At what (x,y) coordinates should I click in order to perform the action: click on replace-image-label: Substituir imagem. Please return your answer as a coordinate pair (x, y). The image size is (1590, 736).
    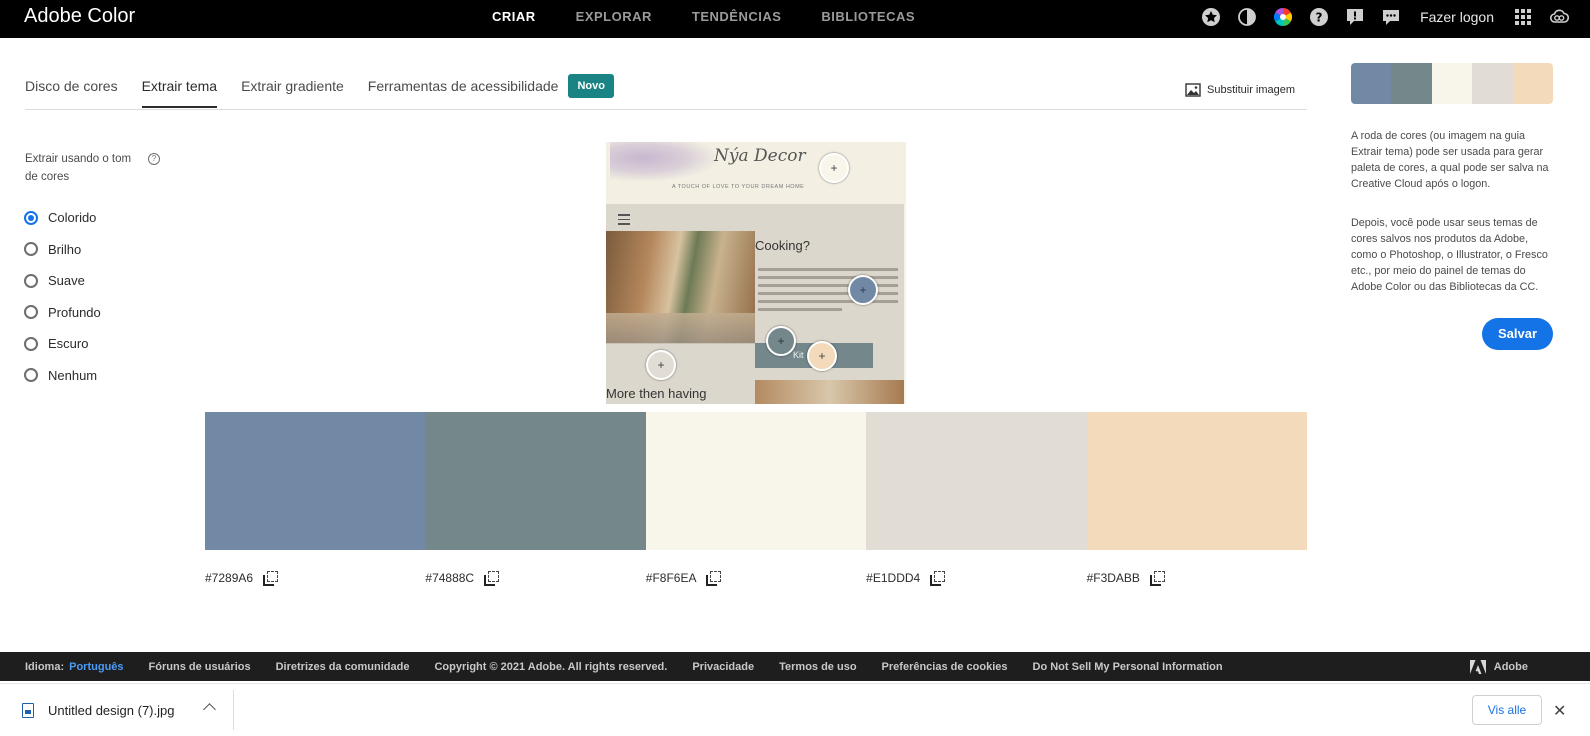
    Looking at the image, I should click on (1251, 90).